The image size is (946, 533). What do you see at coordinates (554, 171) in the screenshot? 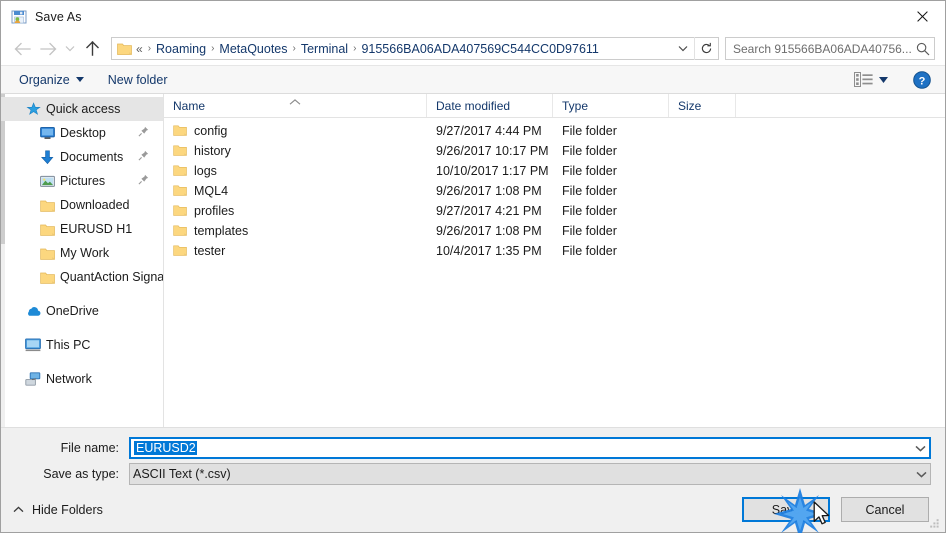
I see `table-row: logs 10/10/2017 1:17 PM File folder` at bounding box center [554, 171].